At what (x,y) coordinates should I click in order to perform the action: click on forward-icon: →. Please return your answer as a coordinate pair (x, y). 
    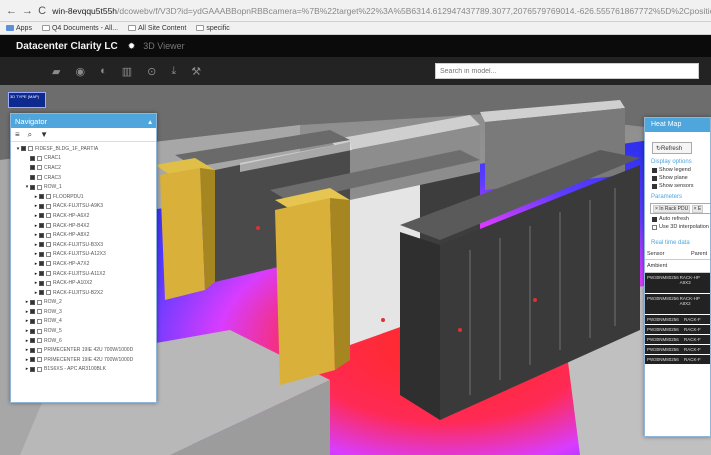
    Looking at the image, I should click on (27, 11).